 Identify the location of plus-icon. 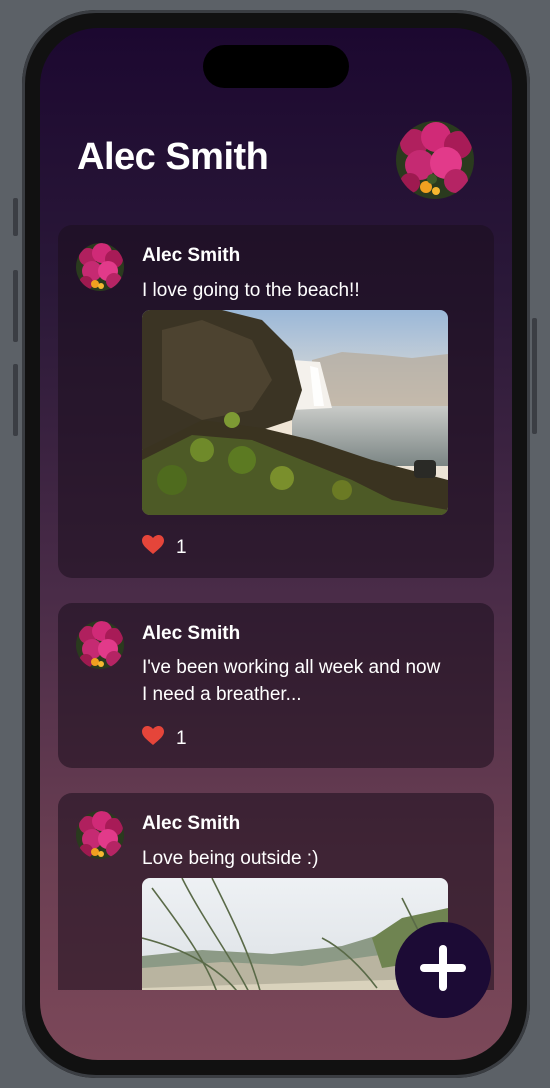
(443, 970).